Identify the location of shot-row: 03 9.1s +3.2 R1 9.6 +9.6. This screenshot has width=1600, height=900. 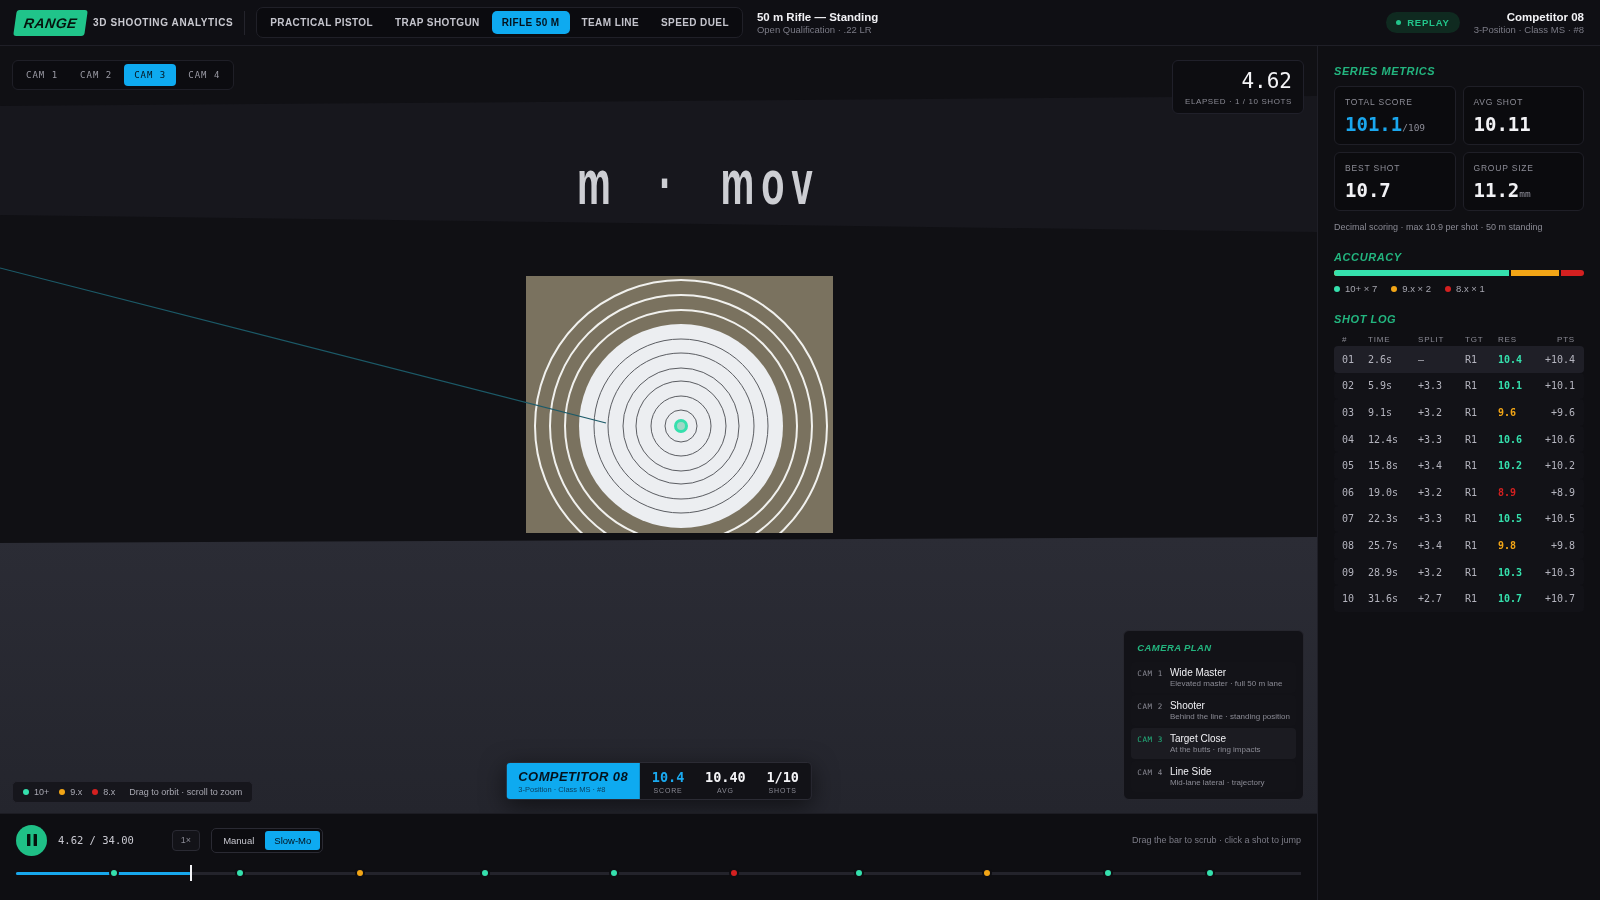
(1459, 412).